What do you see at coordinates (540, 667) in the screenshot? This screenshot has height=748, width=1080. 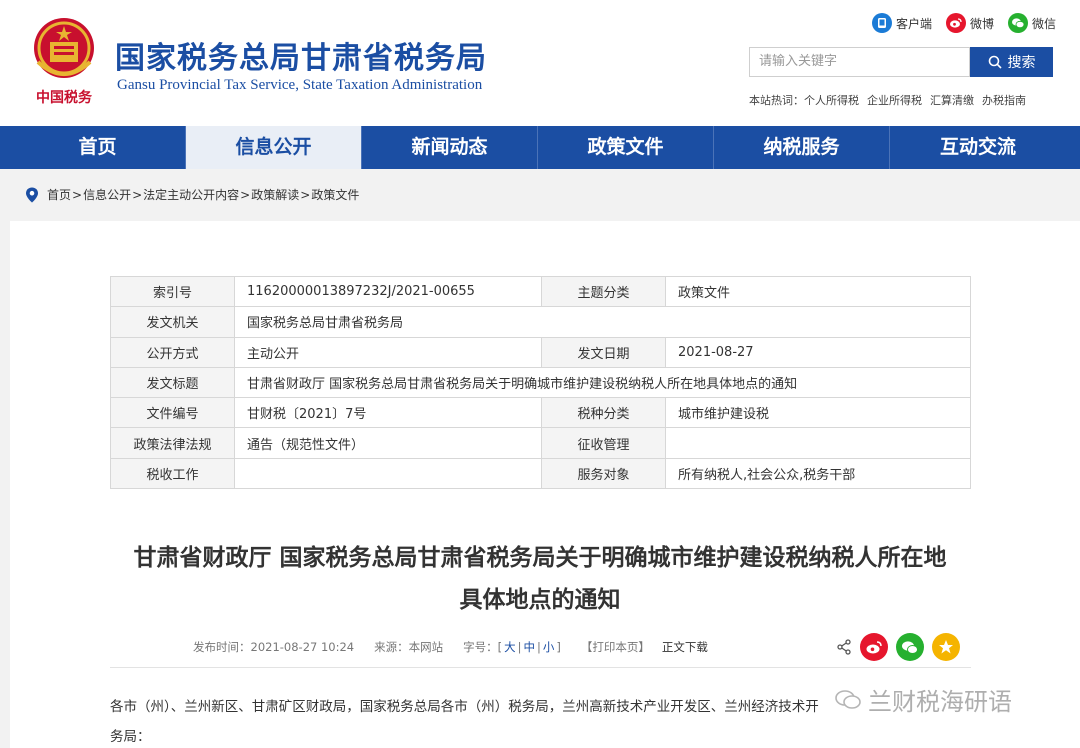 I see `divider` at bounding box center [540, 667].